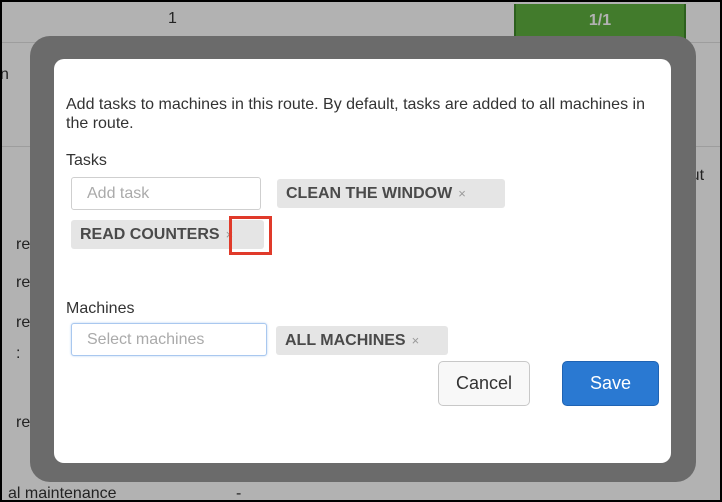 The image size is (722, 502). Describe the element at coordinates (166, 193) in the screenshot. I see `add-task-input: Add task` at that location.